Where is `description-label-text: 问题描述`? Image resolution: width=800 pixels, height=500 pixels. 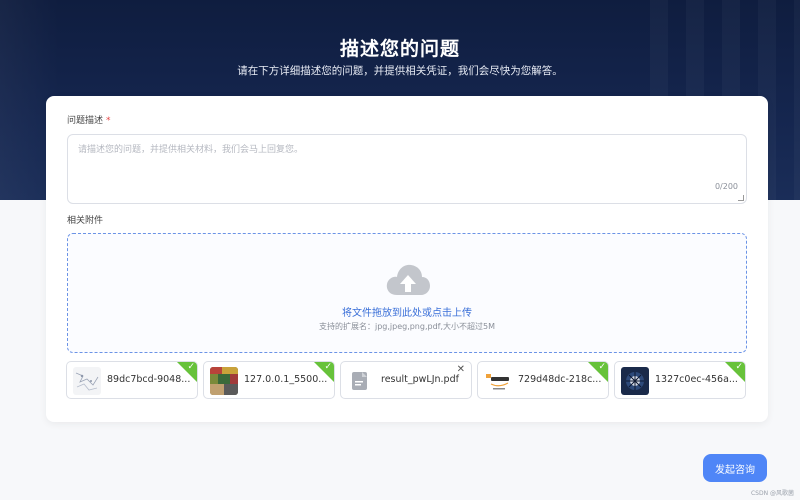 description-label-text: 问题描述 is located at coordinates (85, 121).